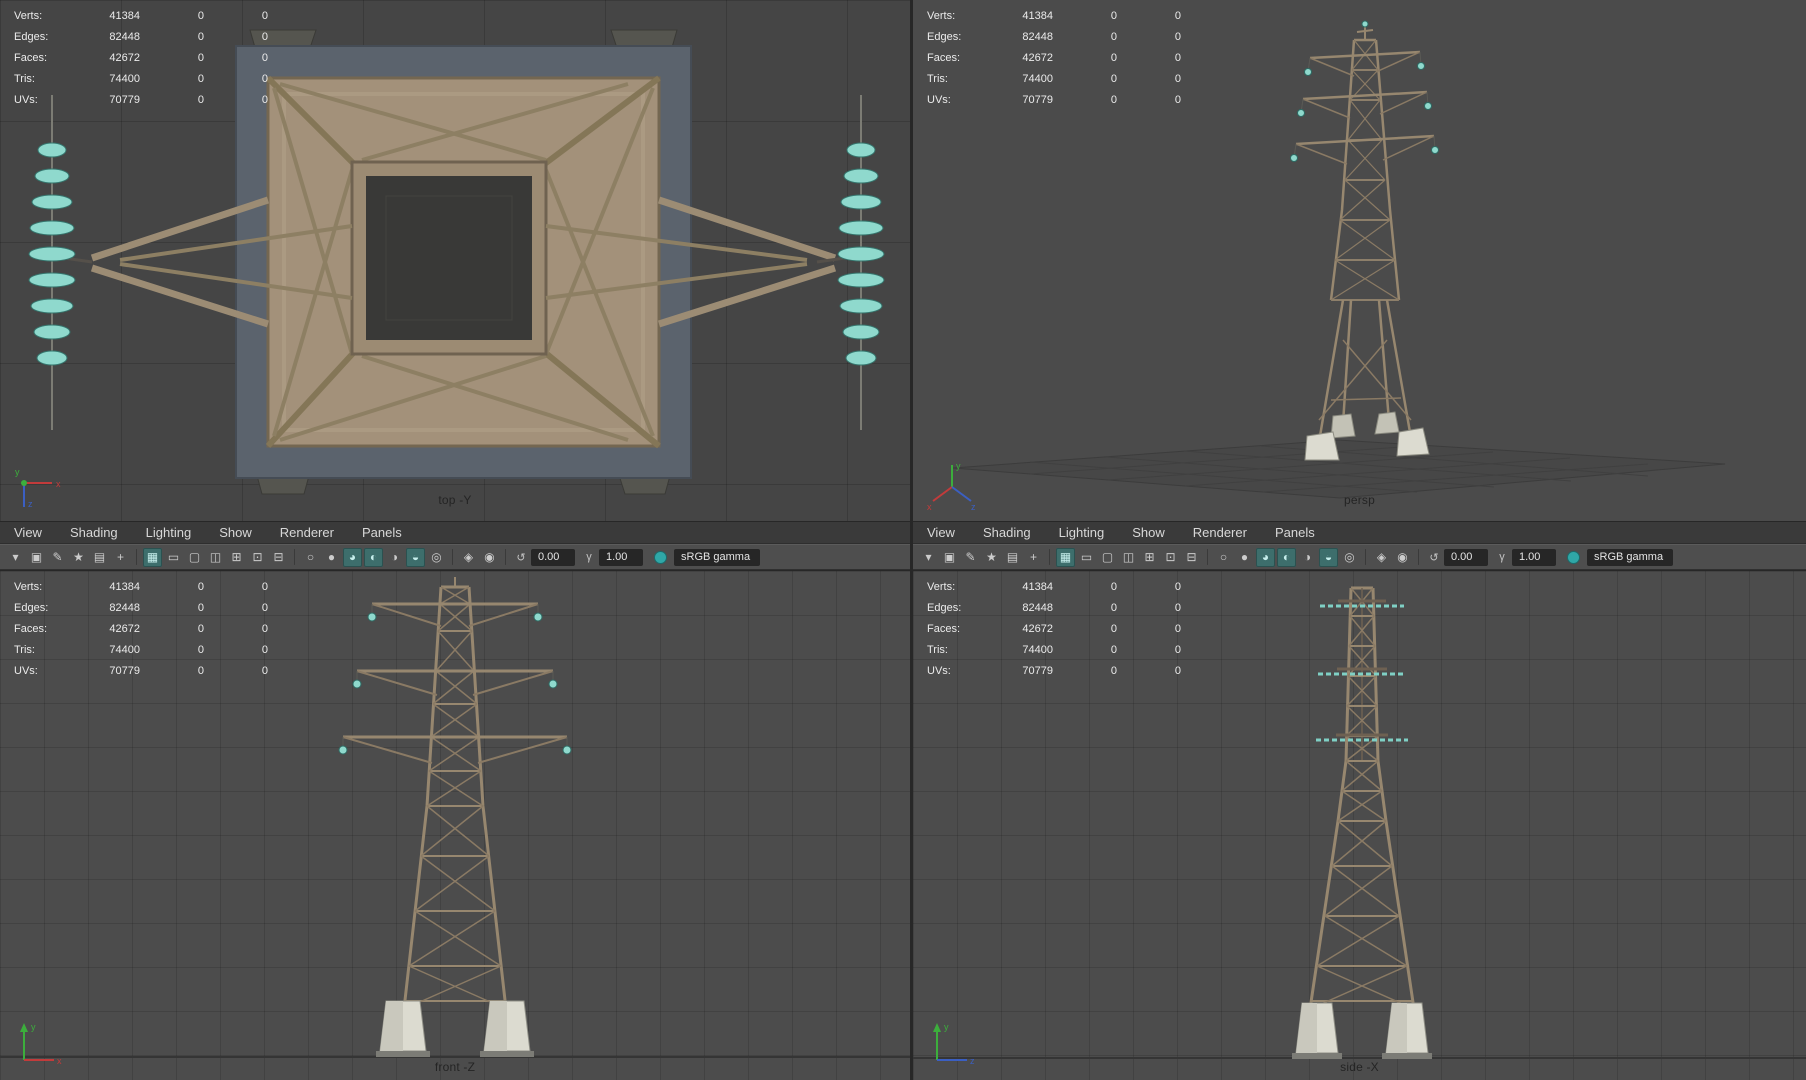 This screenshot has height=1080, width=1806. I want to click on hud-value: 70779, so click(1037, 670).